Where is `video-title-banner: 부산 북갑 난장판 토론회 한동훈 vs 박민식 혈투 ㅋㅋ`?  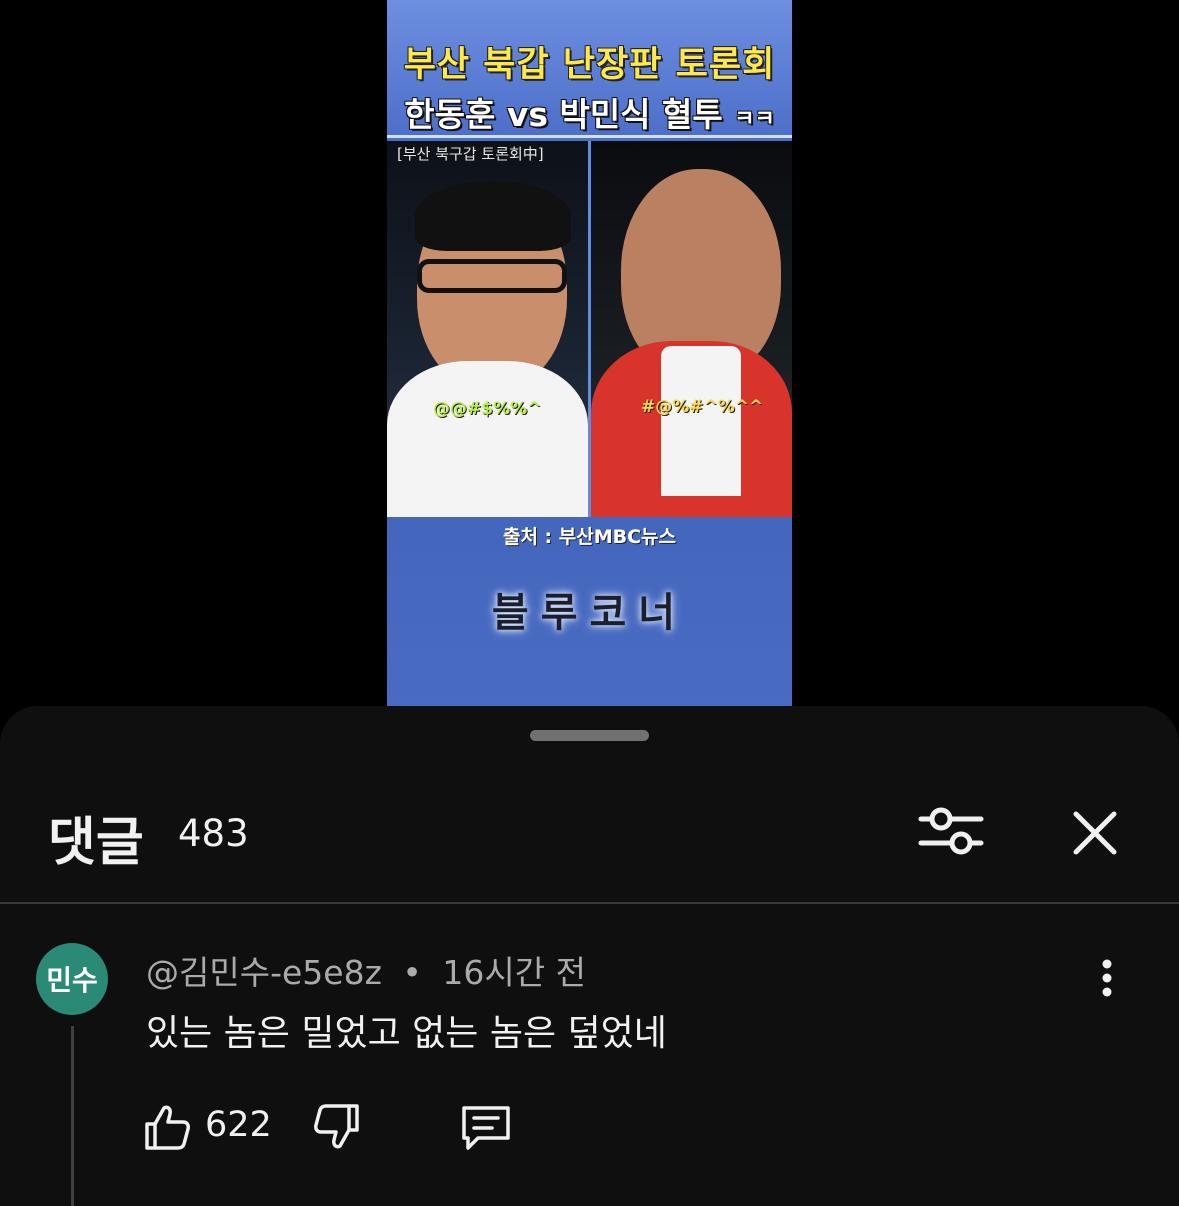 video-title-banner: 부산 북갑 난장판 토론회 한동훈 vs 박민식 혈투 ㅋㅋ is located at coordinates (589, 69).